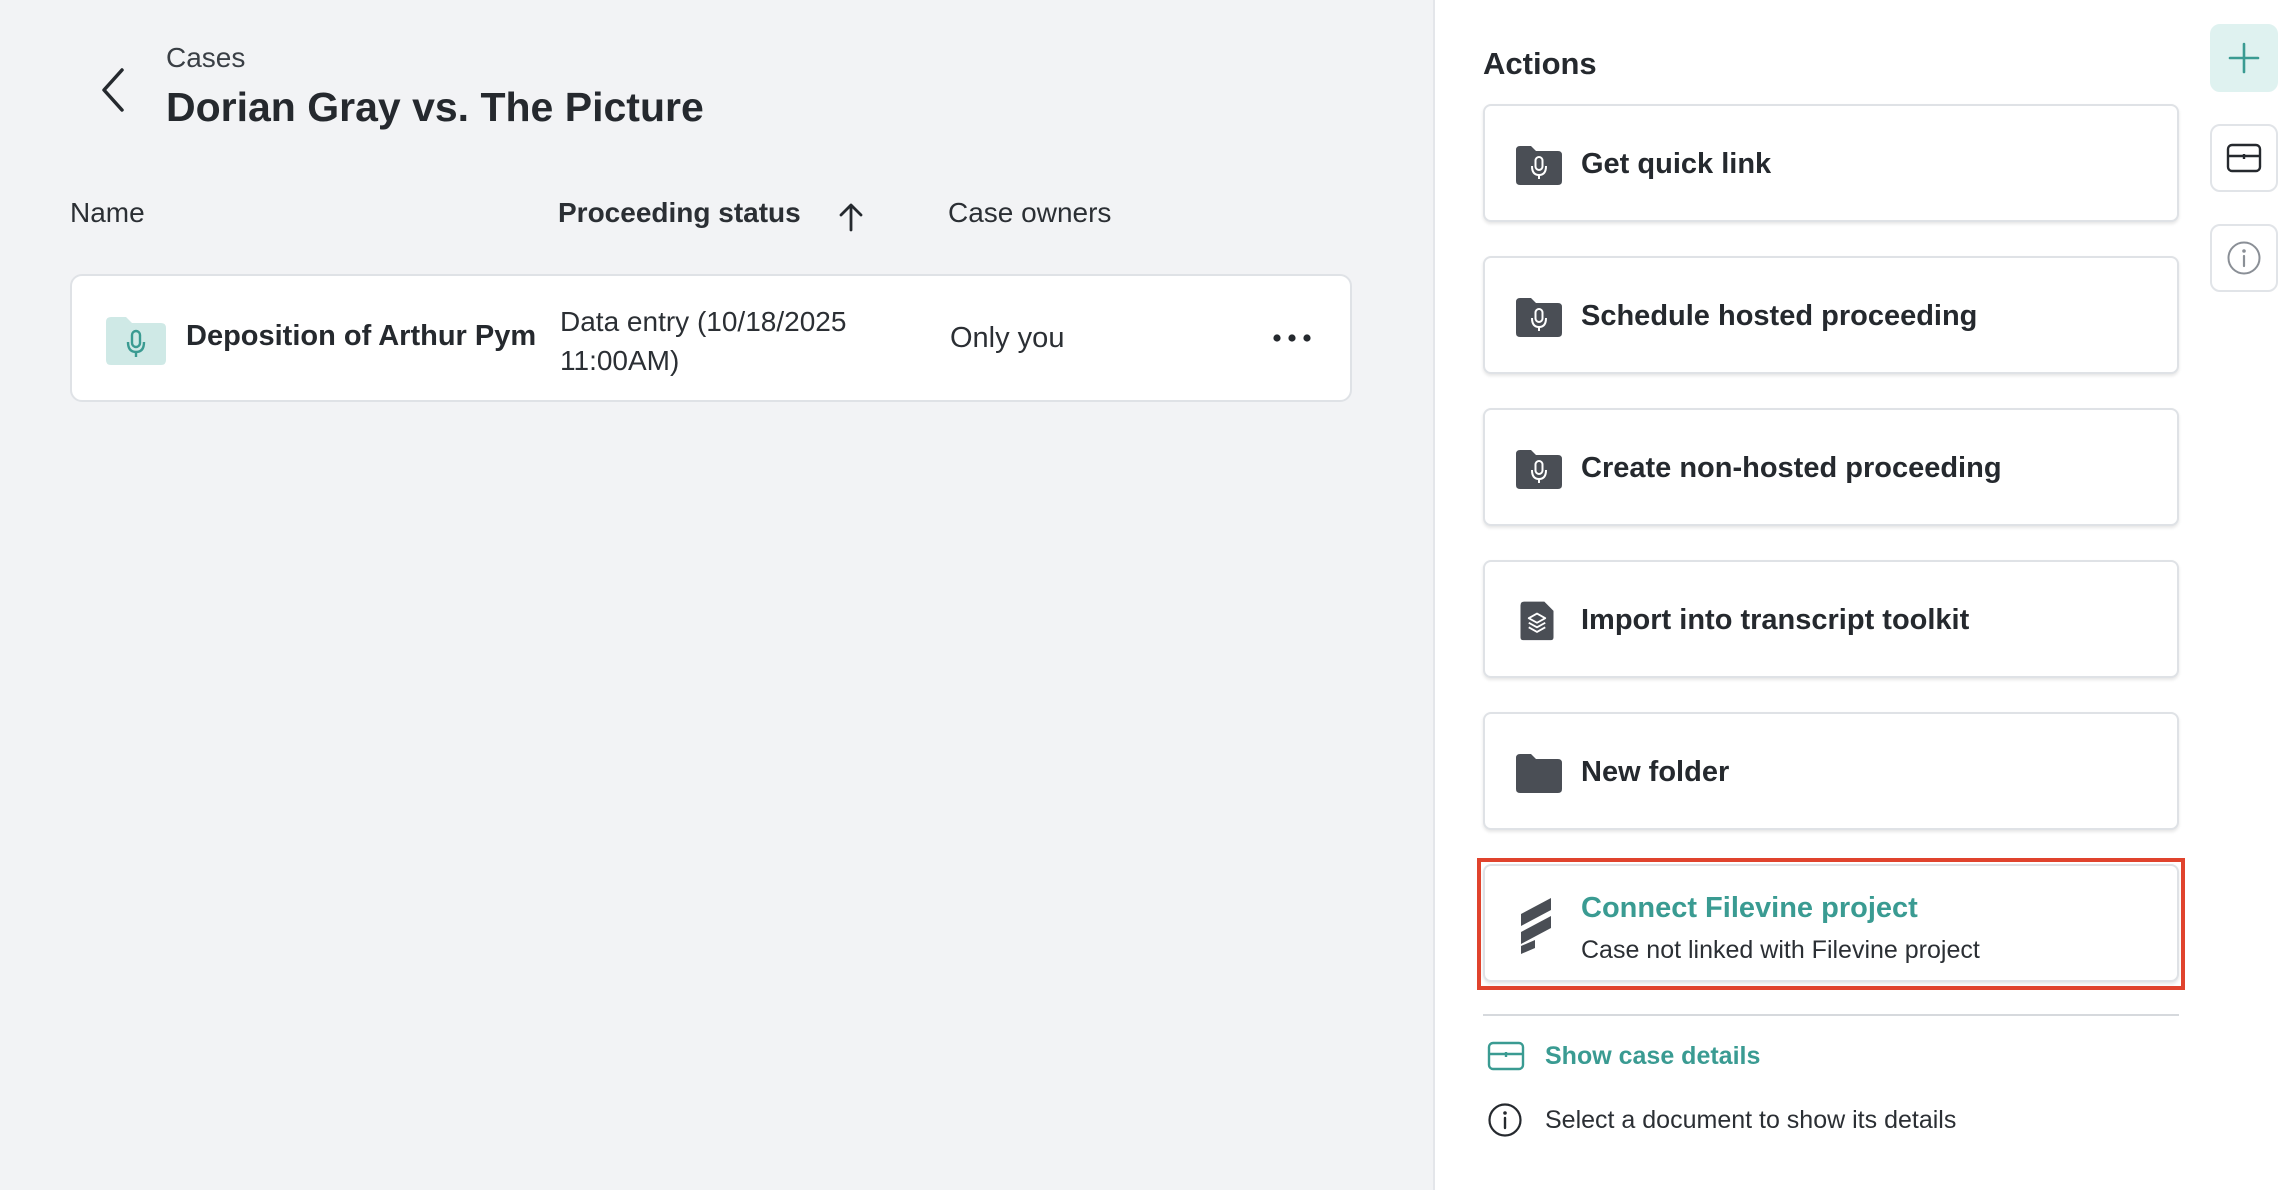 The image size is (2290, 1190). Describe the element at coordinates (1539, 773) in the screenshot. I see `folder-icon` at that location.